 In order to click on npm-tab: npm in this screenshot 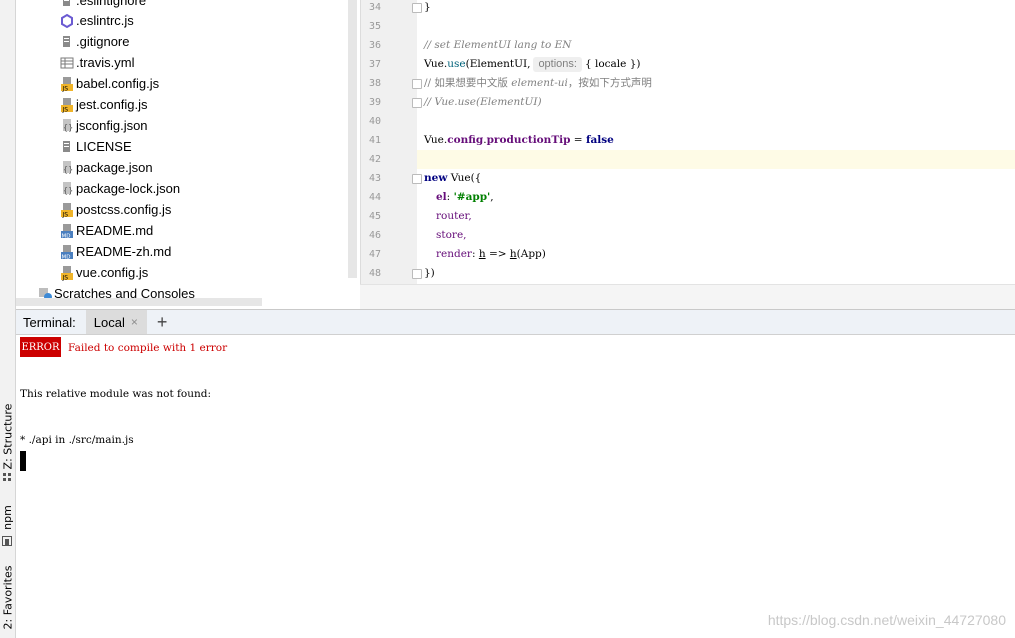, I will do `click(7, 517)`.